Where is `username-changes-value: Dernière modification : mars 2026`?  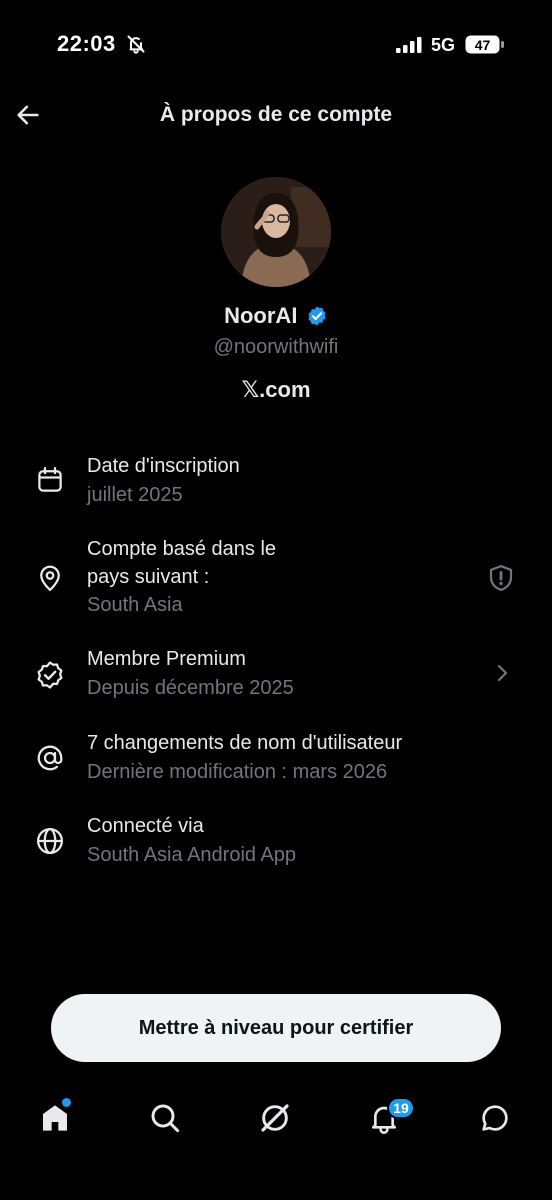
username-changes-value: Dernière modification : mars 2026 is located at coordinates (237, 772).